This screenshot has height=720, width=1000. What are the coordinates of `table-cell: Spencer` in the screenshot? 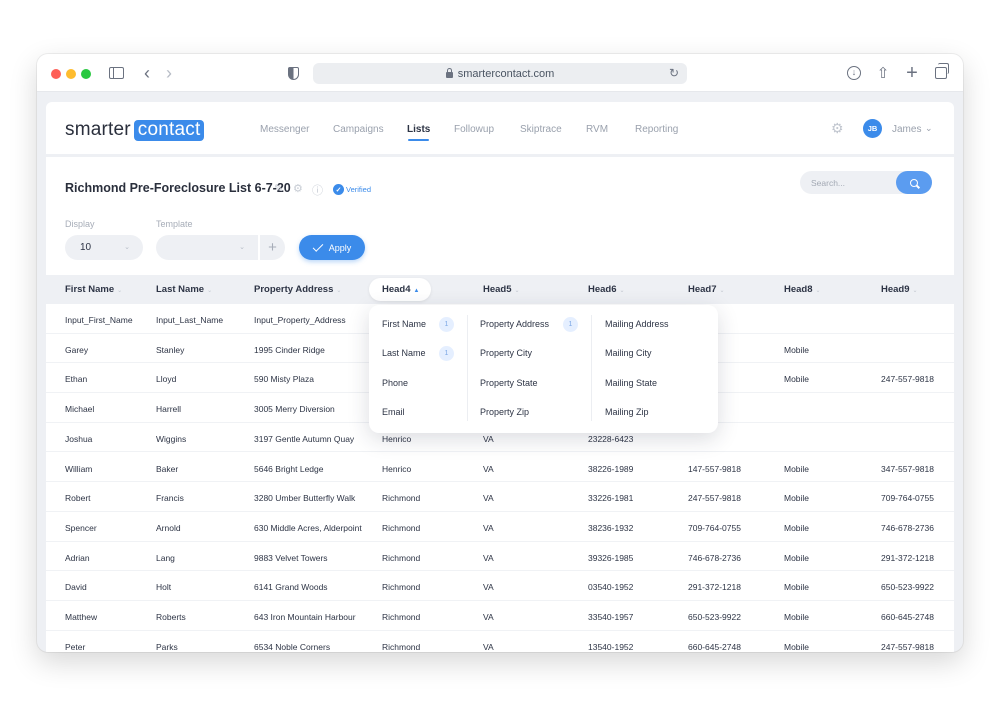 It's located at (81, 527).